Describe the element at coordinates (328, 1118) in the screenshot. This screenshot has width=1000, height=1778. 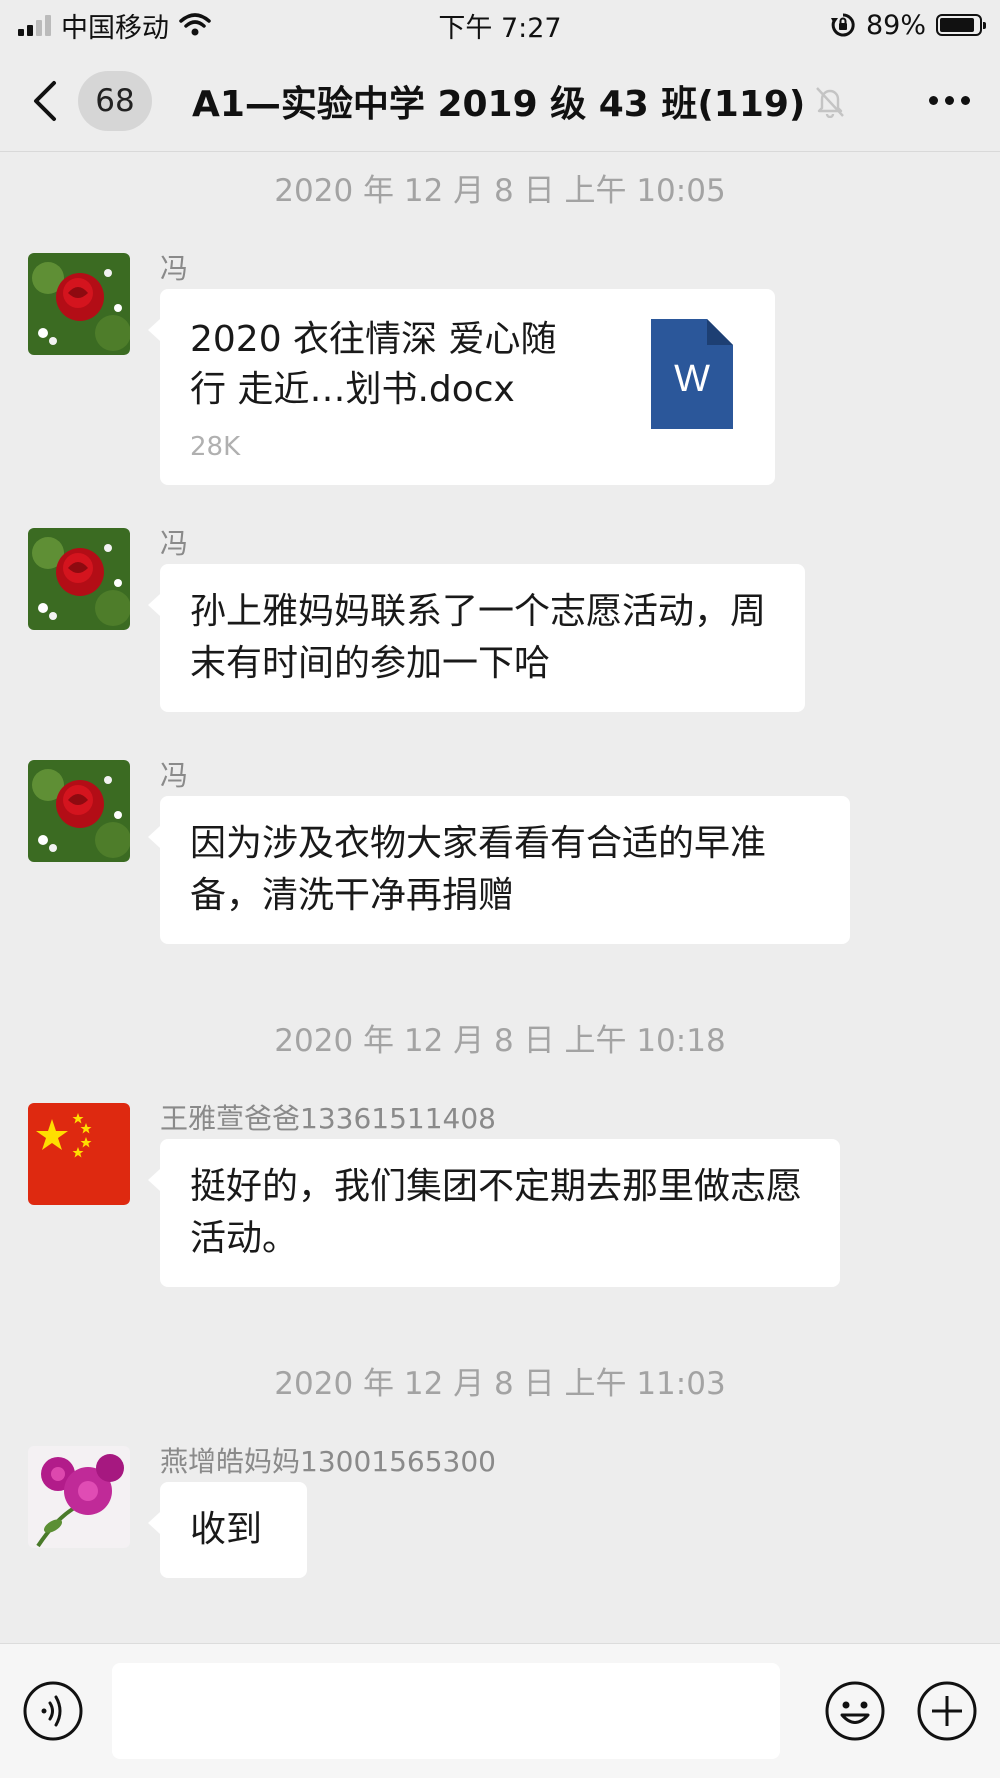
I see `sender-name: 王雅萱爸爸13361511408` at that location.